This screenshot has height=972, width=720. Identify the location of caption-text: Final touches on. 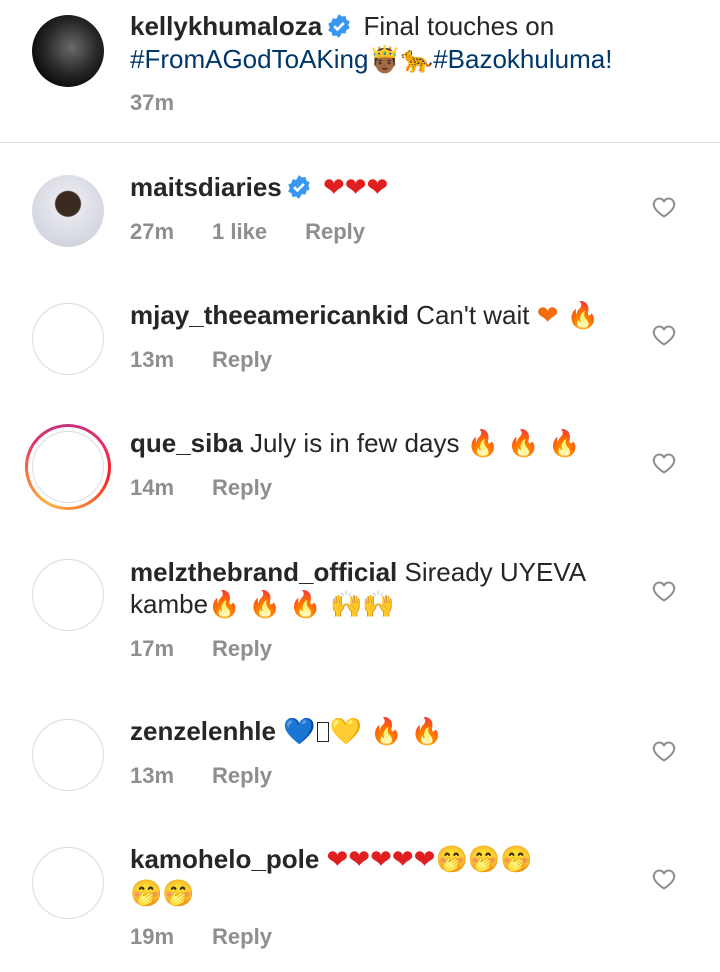
(459, 26).